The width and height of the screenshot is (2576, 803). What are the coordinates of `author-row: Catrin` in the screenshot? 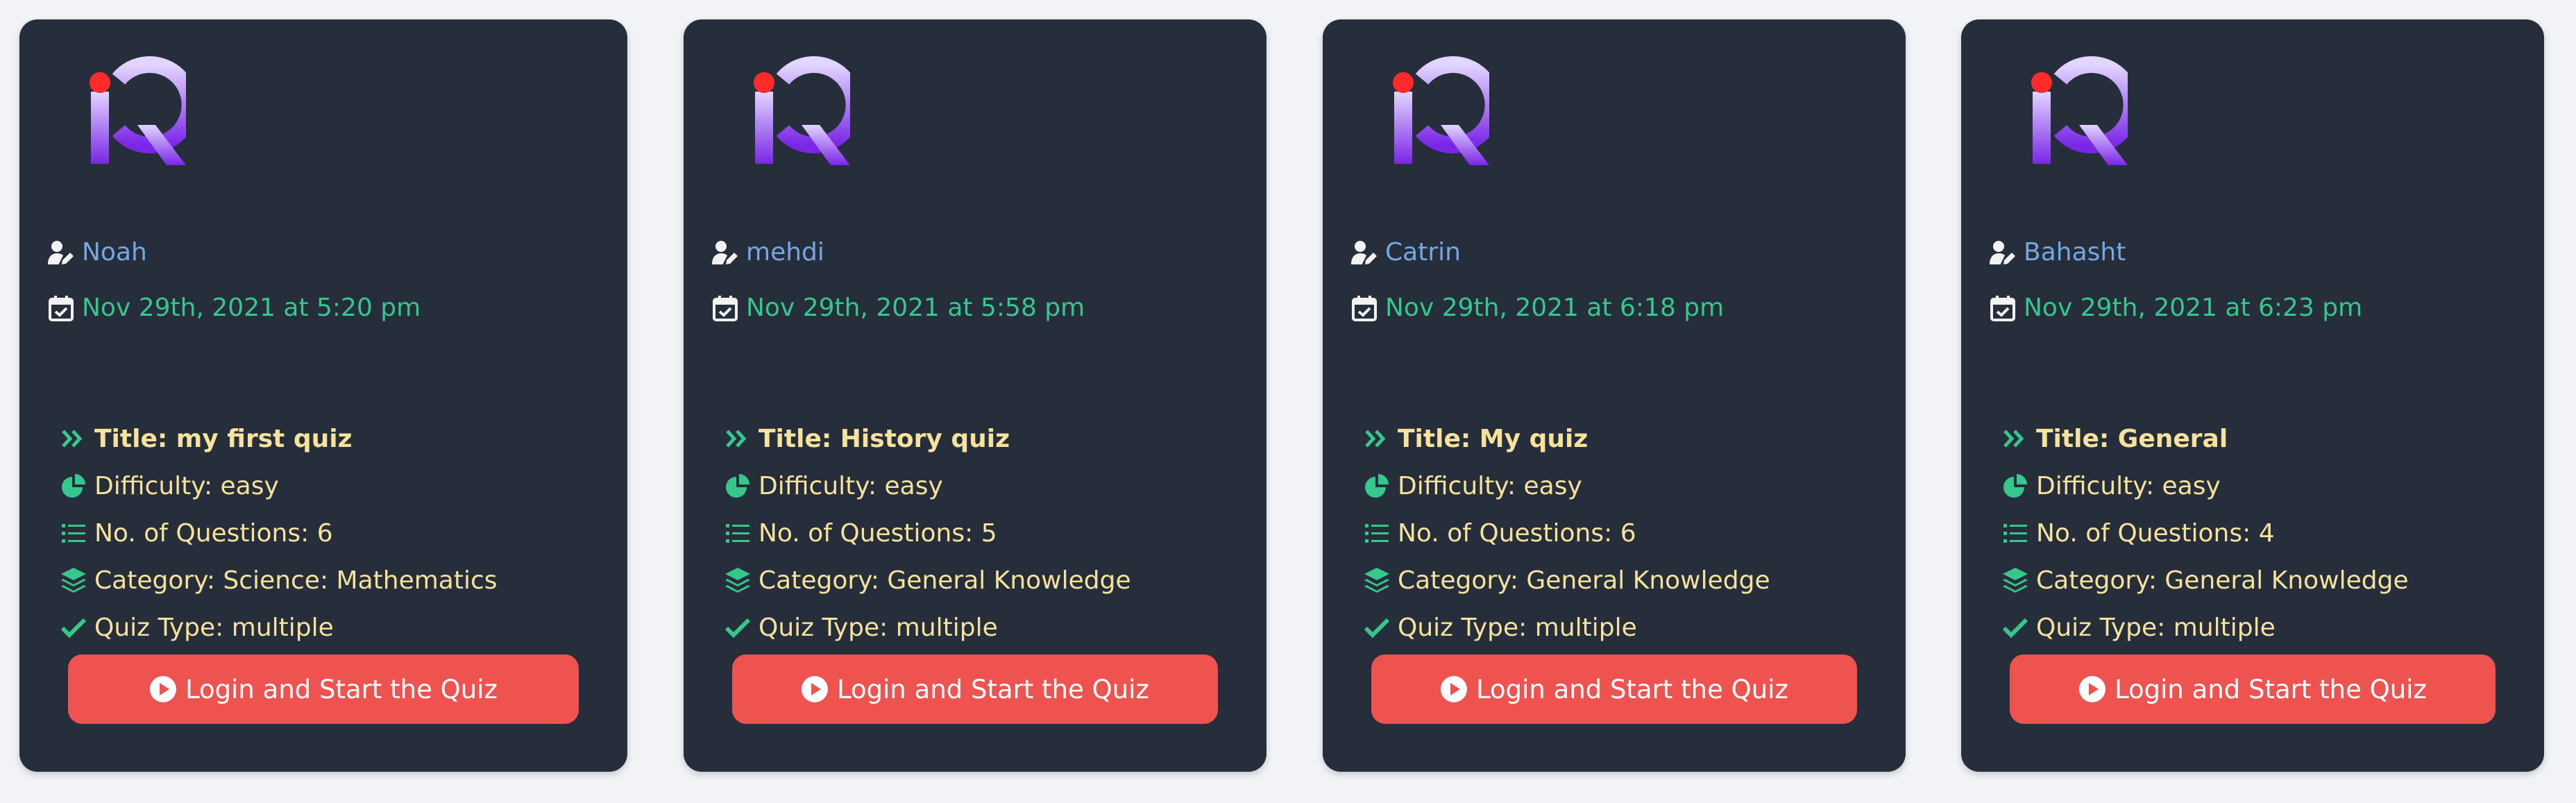 It's located at (1406, 252).